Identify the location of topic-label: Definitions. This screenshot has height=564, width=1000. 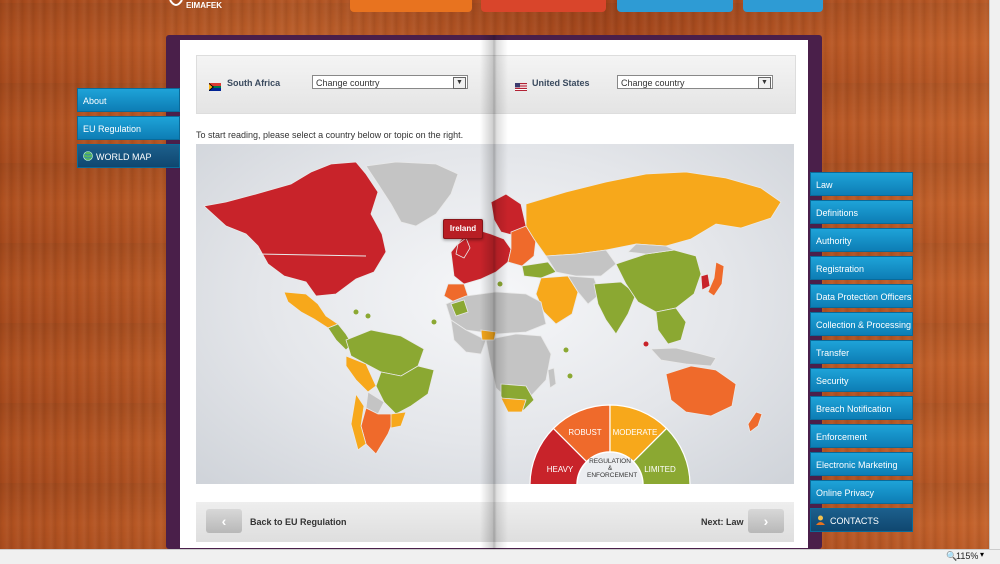
(837, 213).